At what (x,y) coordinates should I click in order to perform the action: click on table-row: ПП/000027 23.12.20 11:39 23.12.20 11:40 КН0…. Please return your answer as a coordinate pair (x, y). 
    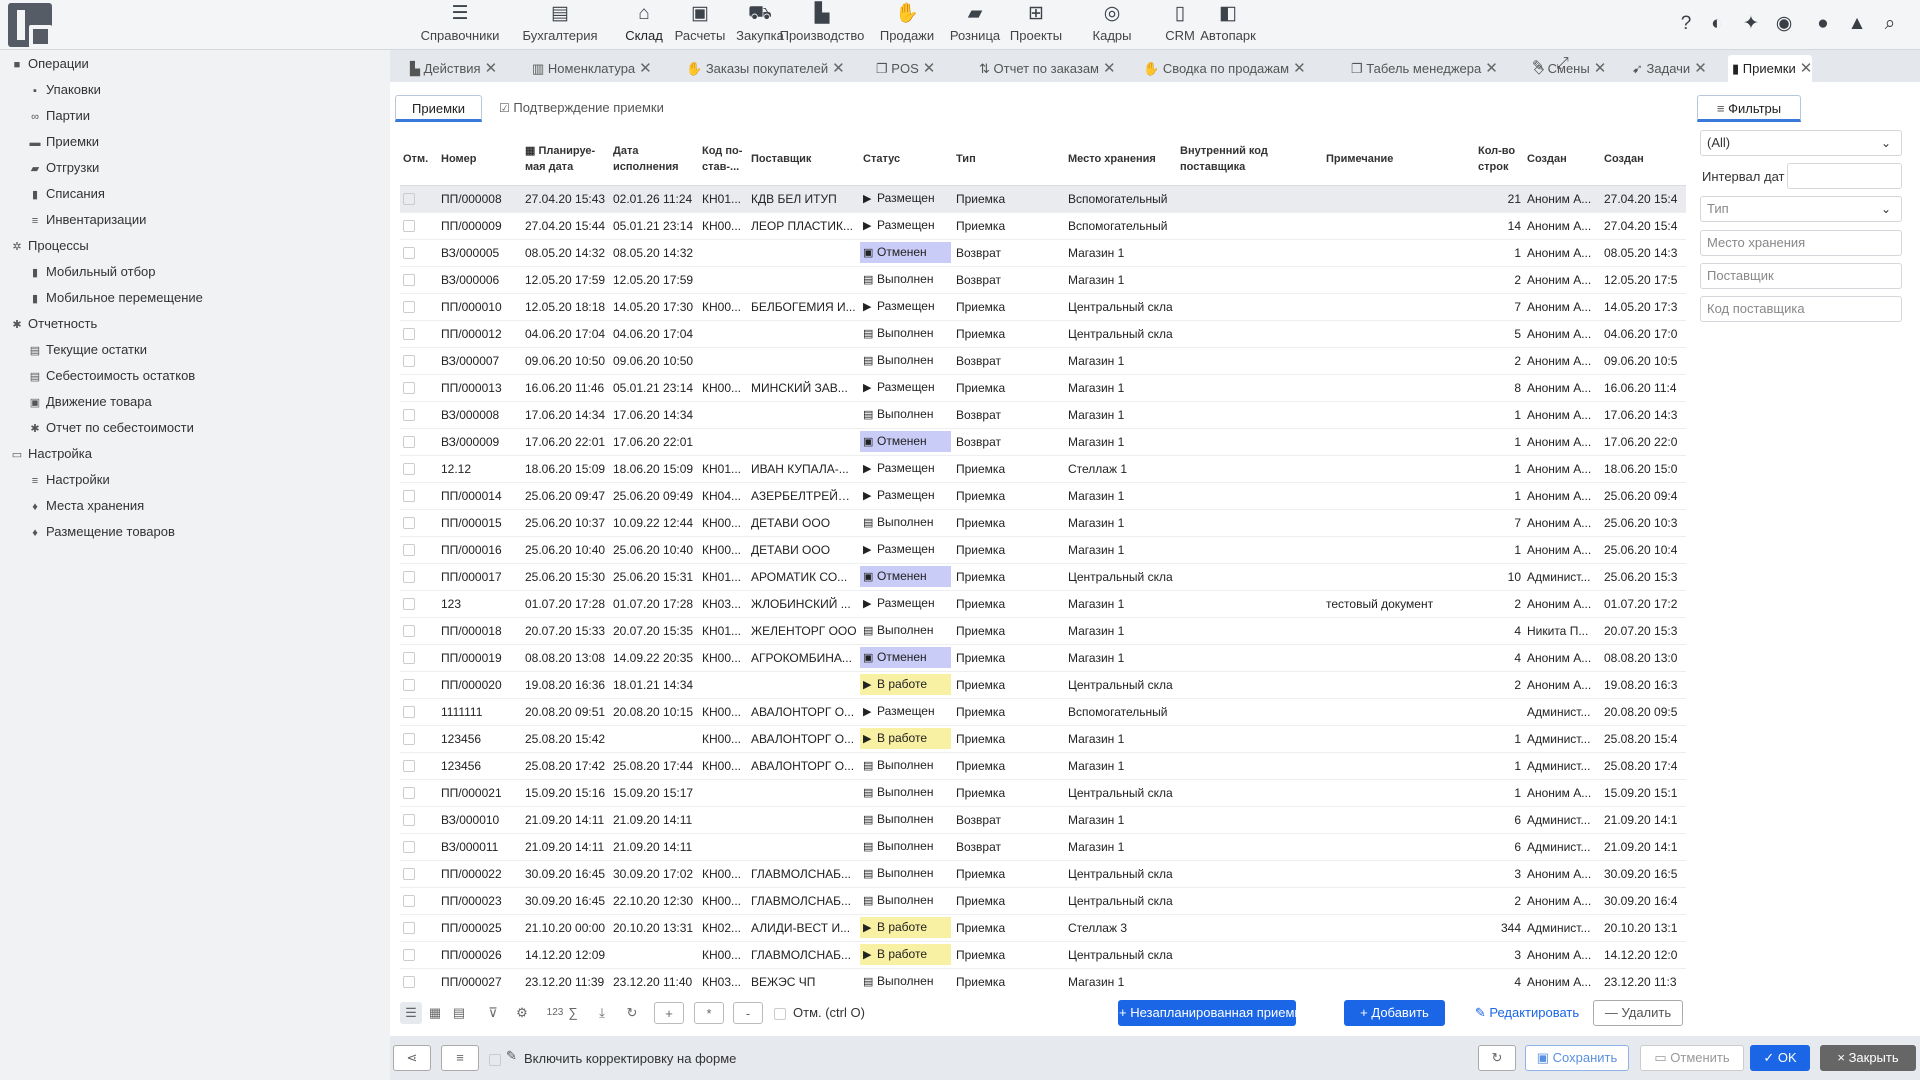
    Looking at the image, I should click on (1043, 980).